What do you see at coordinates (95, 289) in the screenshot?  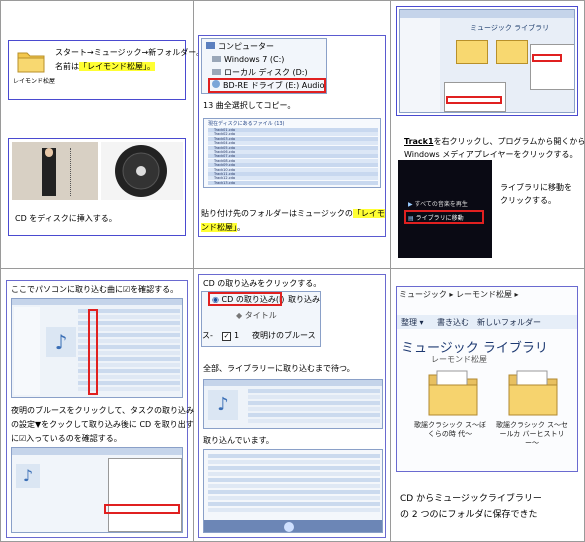 I see `instruction-line: ここでパソコンに取り込む曲に☑を確認する。` at bounding box center [95, 289].